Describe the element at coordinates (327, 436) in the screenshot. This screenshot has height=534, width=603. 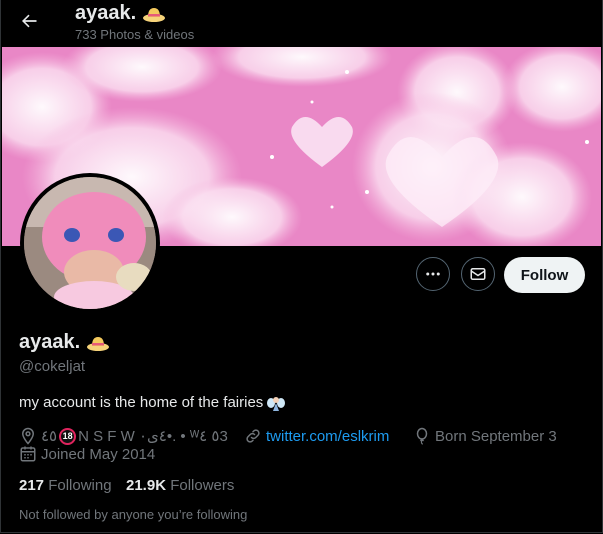
I see `website-link: twitter.com/eslkrim` at that location.